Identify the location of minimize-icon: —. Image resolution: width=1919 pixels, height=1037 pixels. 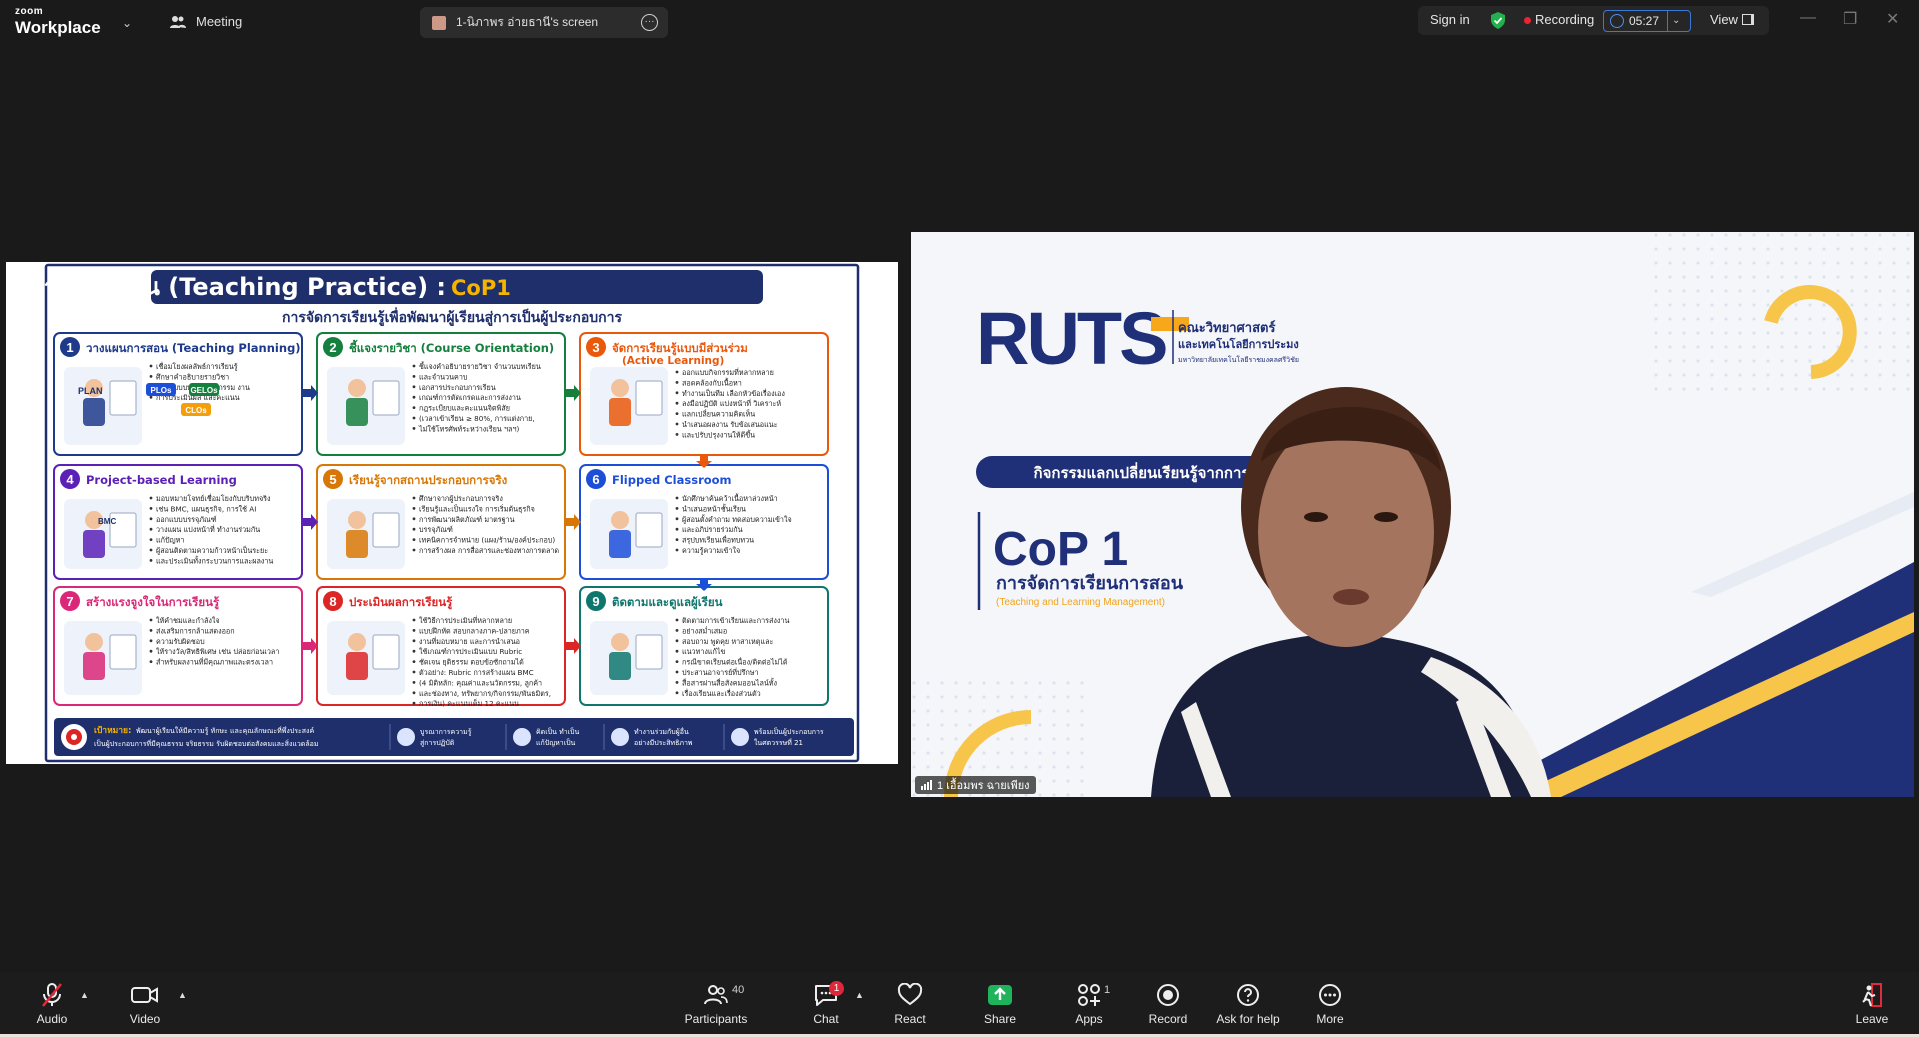
(1808, 18).